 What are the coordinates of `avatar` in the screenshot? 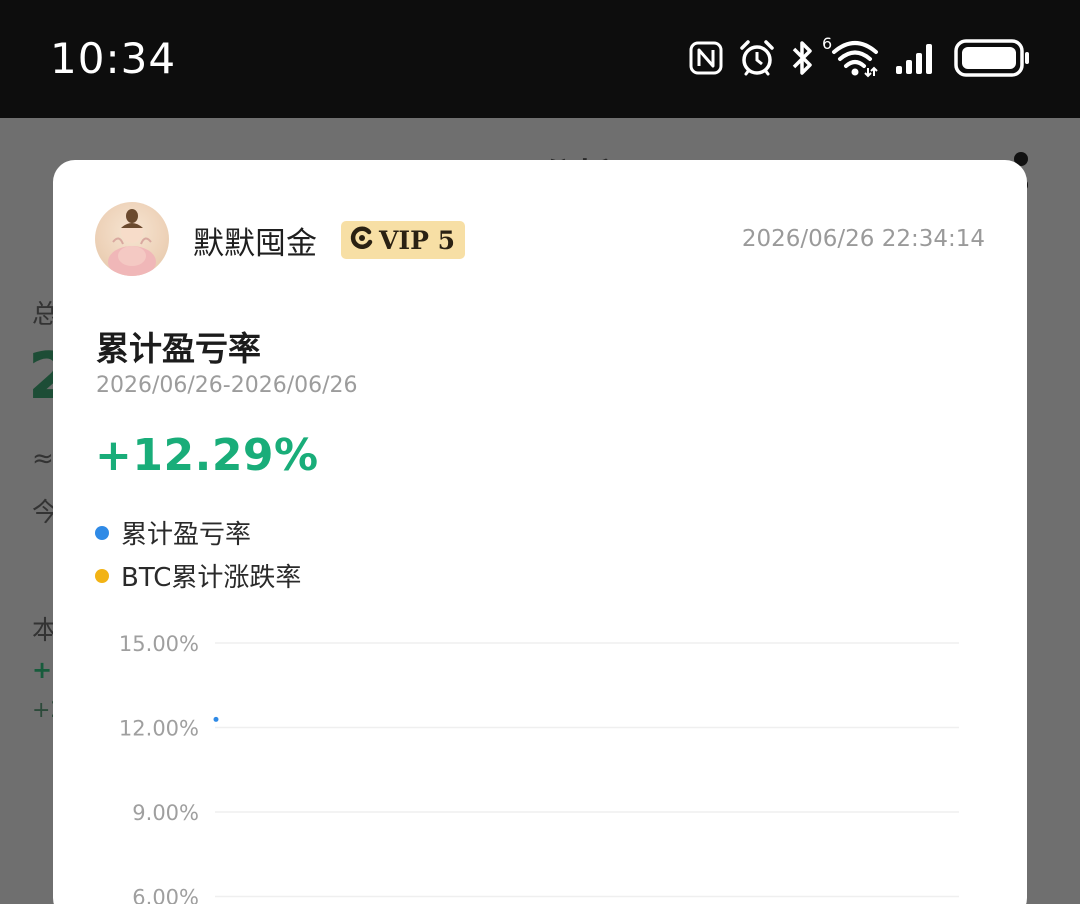 It's located at (132, 239).